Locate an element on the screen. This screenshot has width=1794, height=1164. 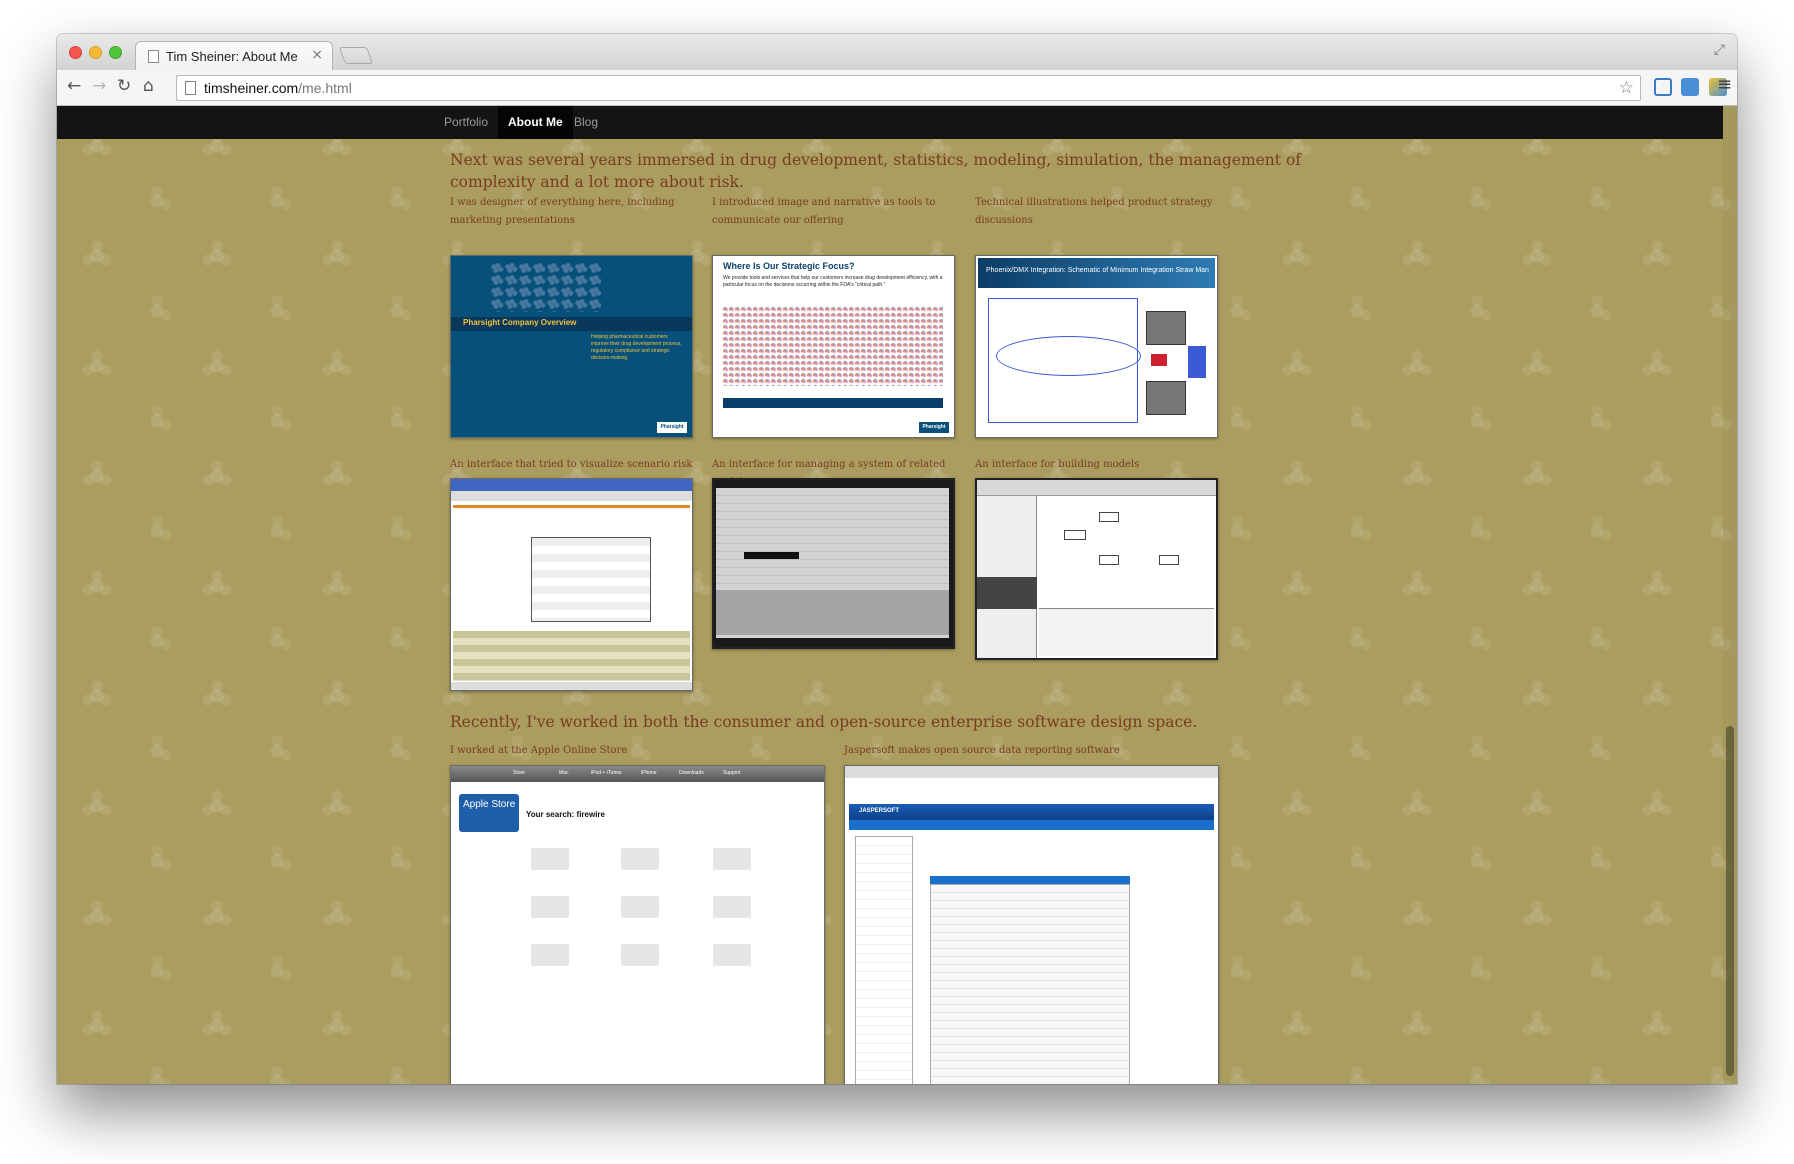
window-menubar is located at coordinates (571, 496).